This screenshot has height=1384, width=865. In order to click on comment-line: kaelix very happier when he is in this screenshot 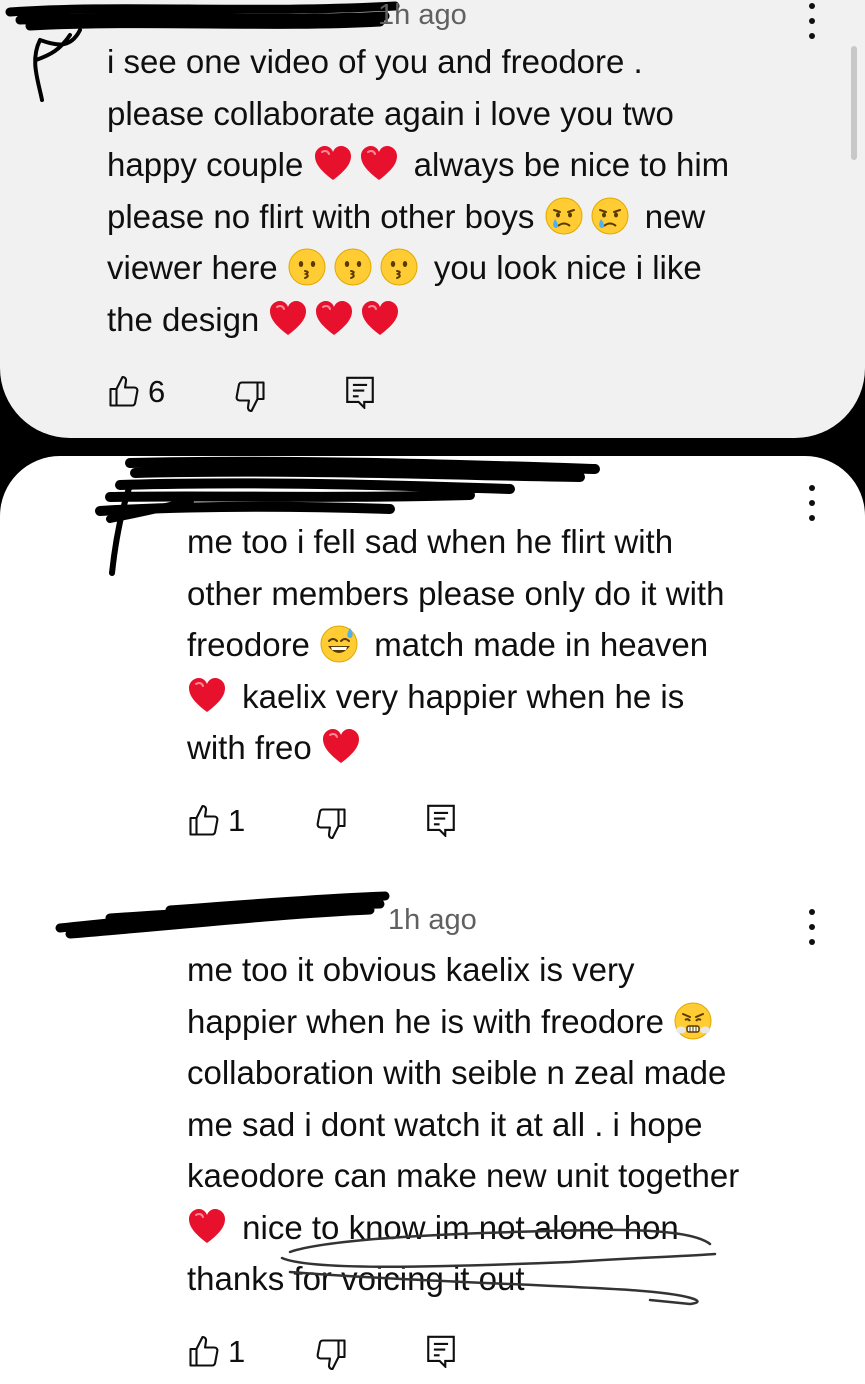, I will do `click(455, 697)`.